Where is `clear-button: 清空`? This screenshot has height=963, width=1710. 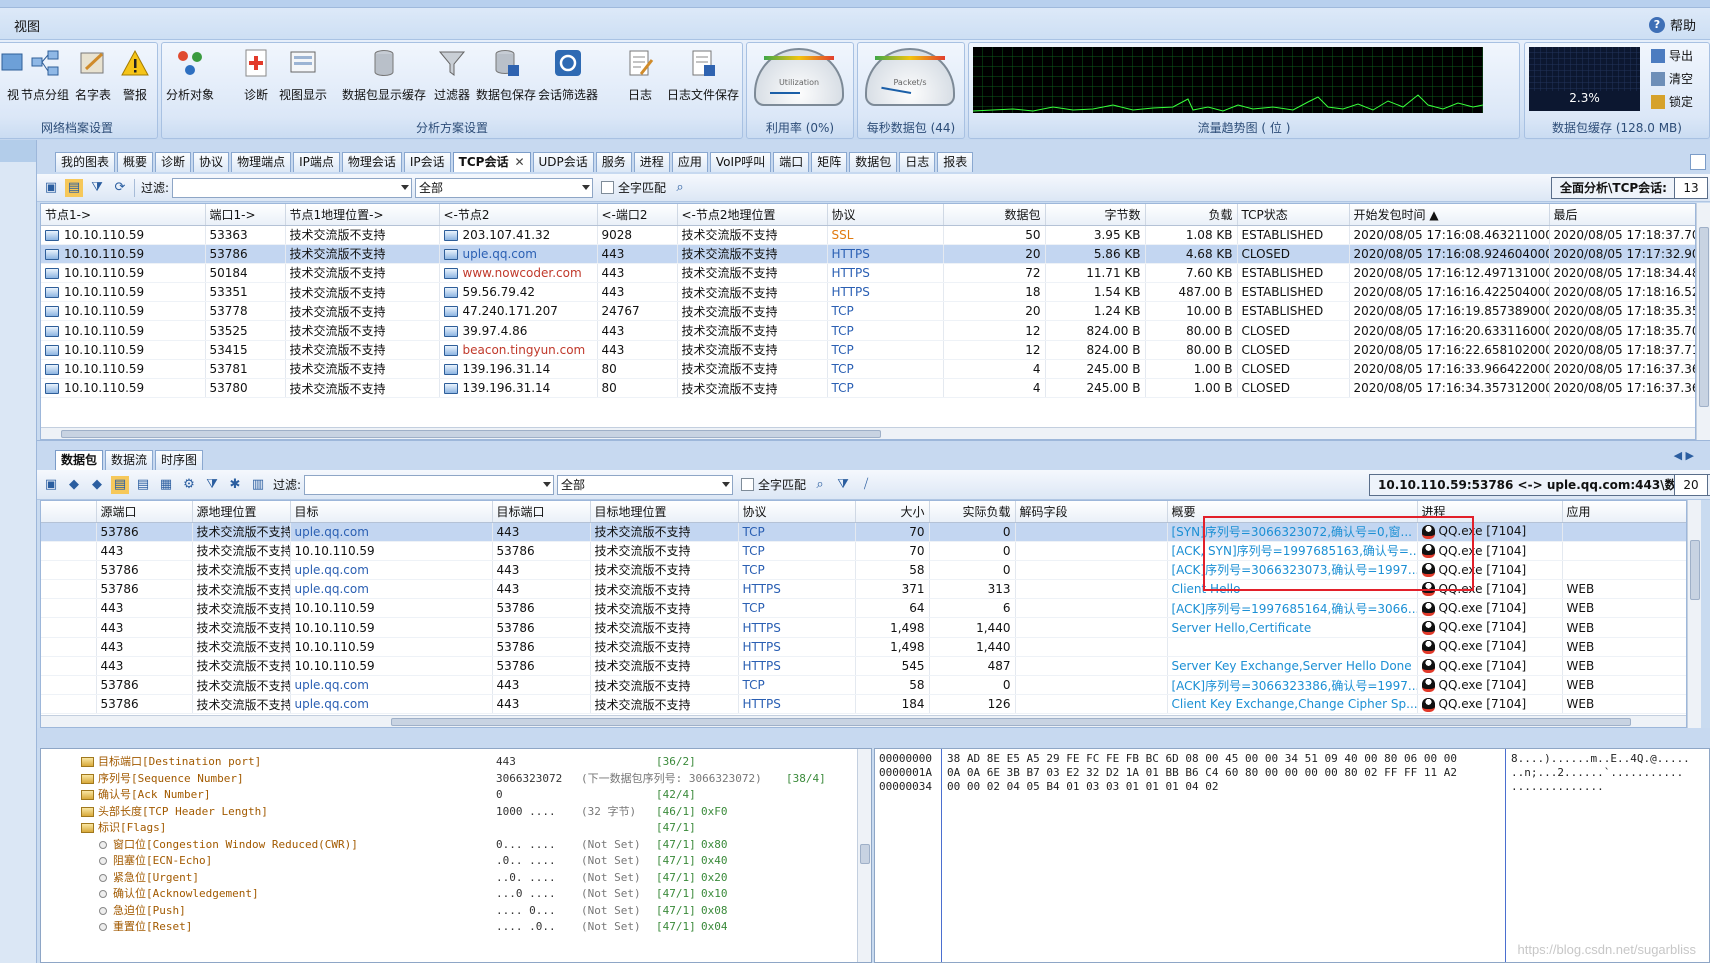 clear-button: 清空 is located at coordinates (1672, 78).